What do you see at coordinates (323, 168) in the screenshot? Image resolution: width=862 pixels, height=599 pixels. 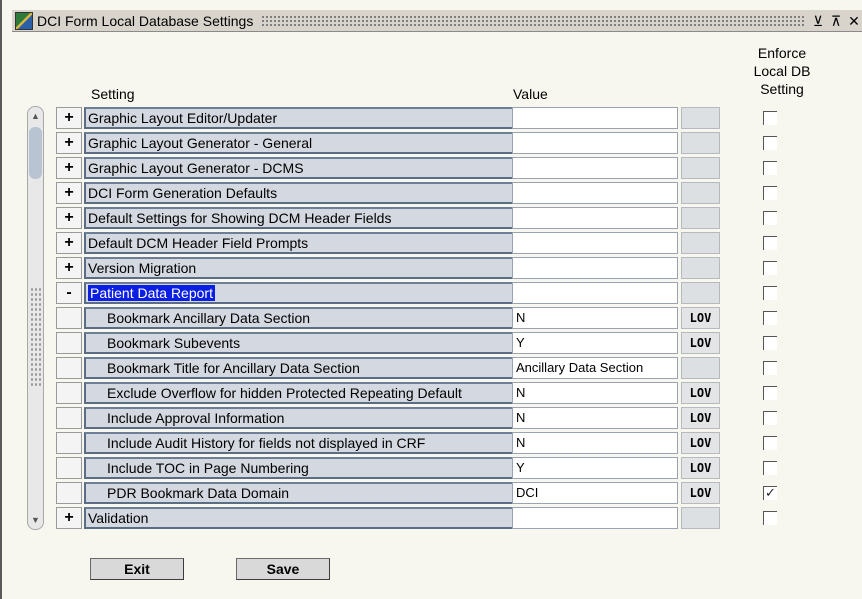 I see `setting-label: Graphic Layout Generator - DCMS` at bounding box center [323, 168].